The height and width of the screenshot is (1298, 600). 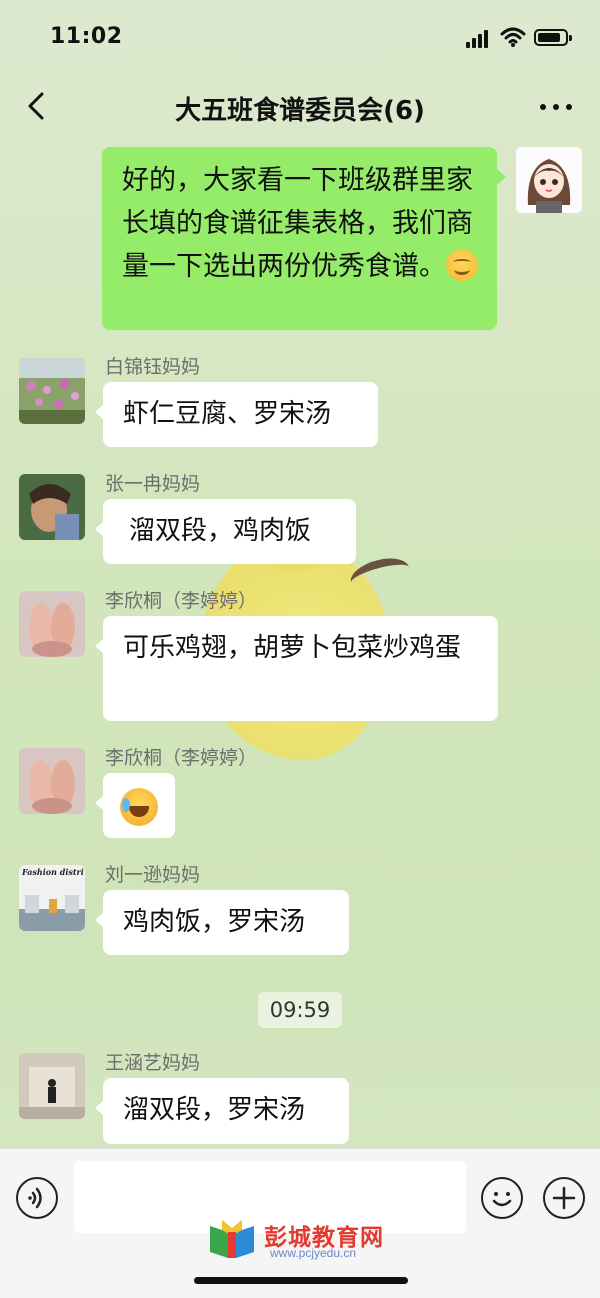 What do you see at coordinates (513, 37) in the screenshot?
I see `wifi-icon` at bounding box center [513, 37].